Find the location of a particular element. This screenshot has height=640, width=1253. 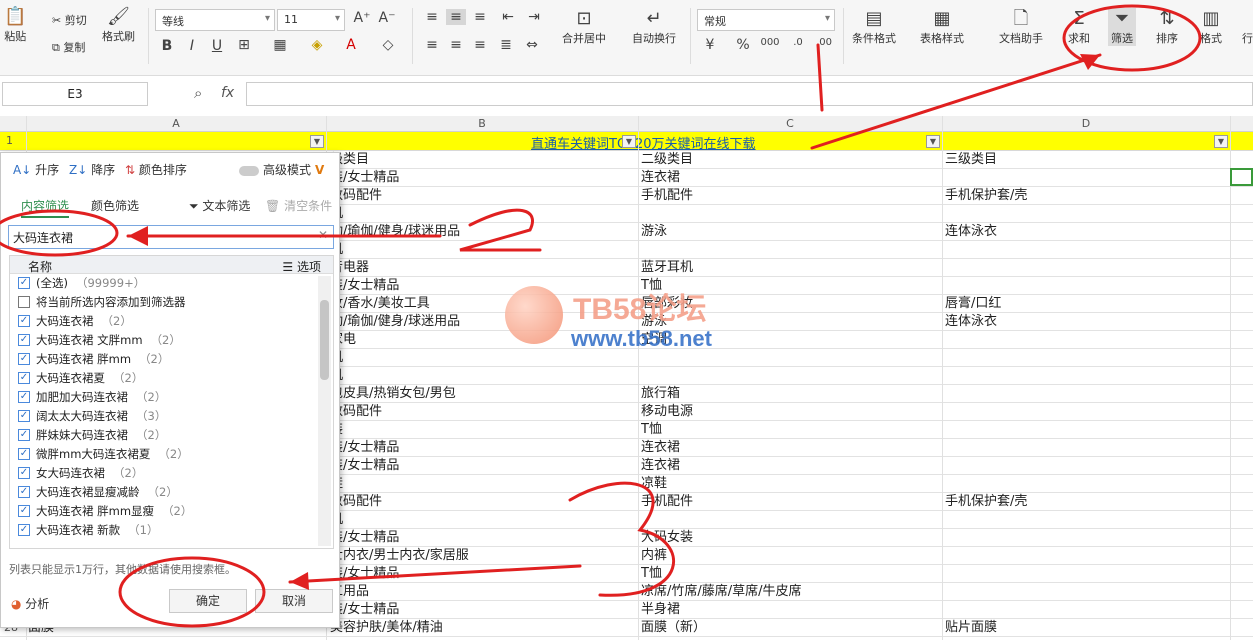

paste-button: 📋 粘贴 is located at coordinates (15, 25).